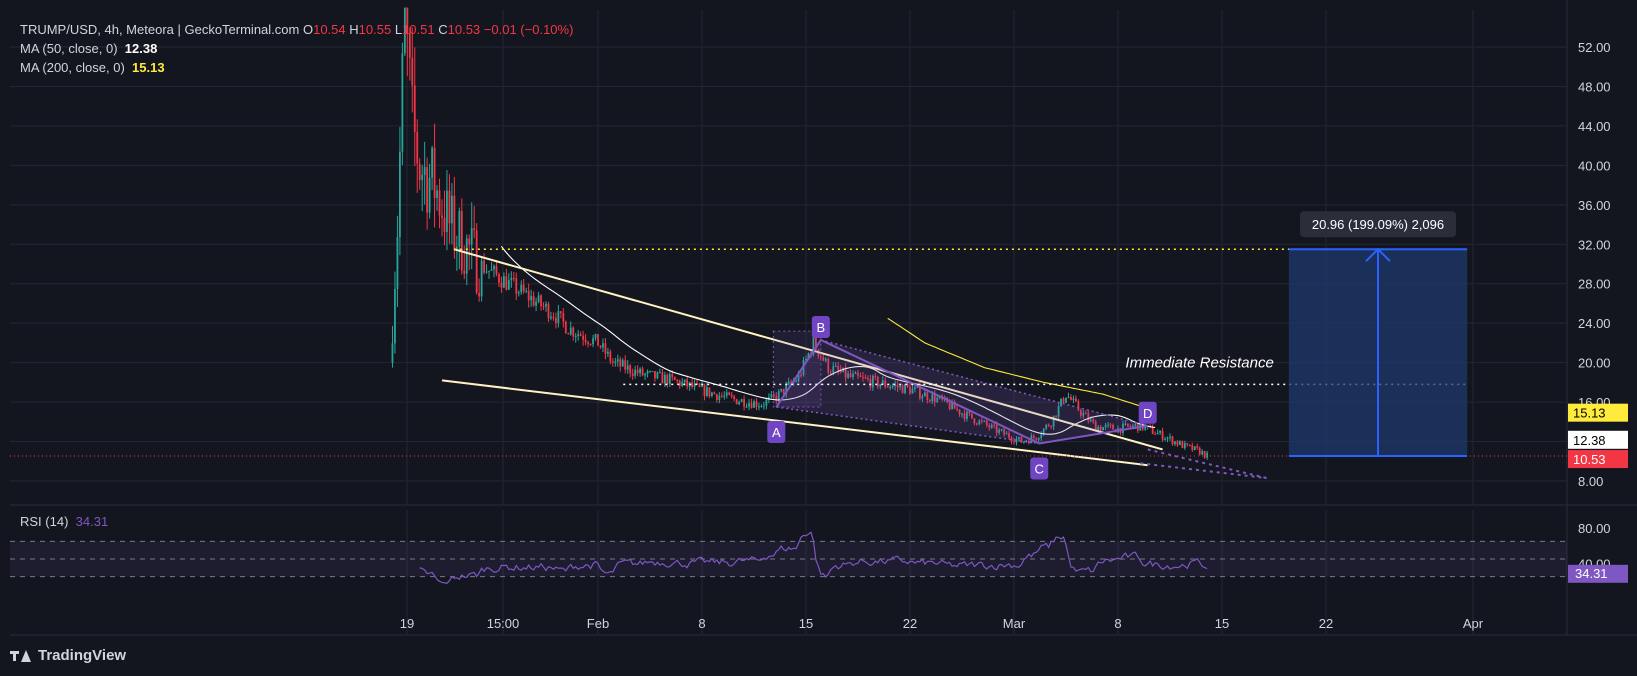 Image resolution: width=1637 pixels, height=676 pixels. I want to click on immediate-resistance-label: Immediate Resistance, so click(1199, 362).